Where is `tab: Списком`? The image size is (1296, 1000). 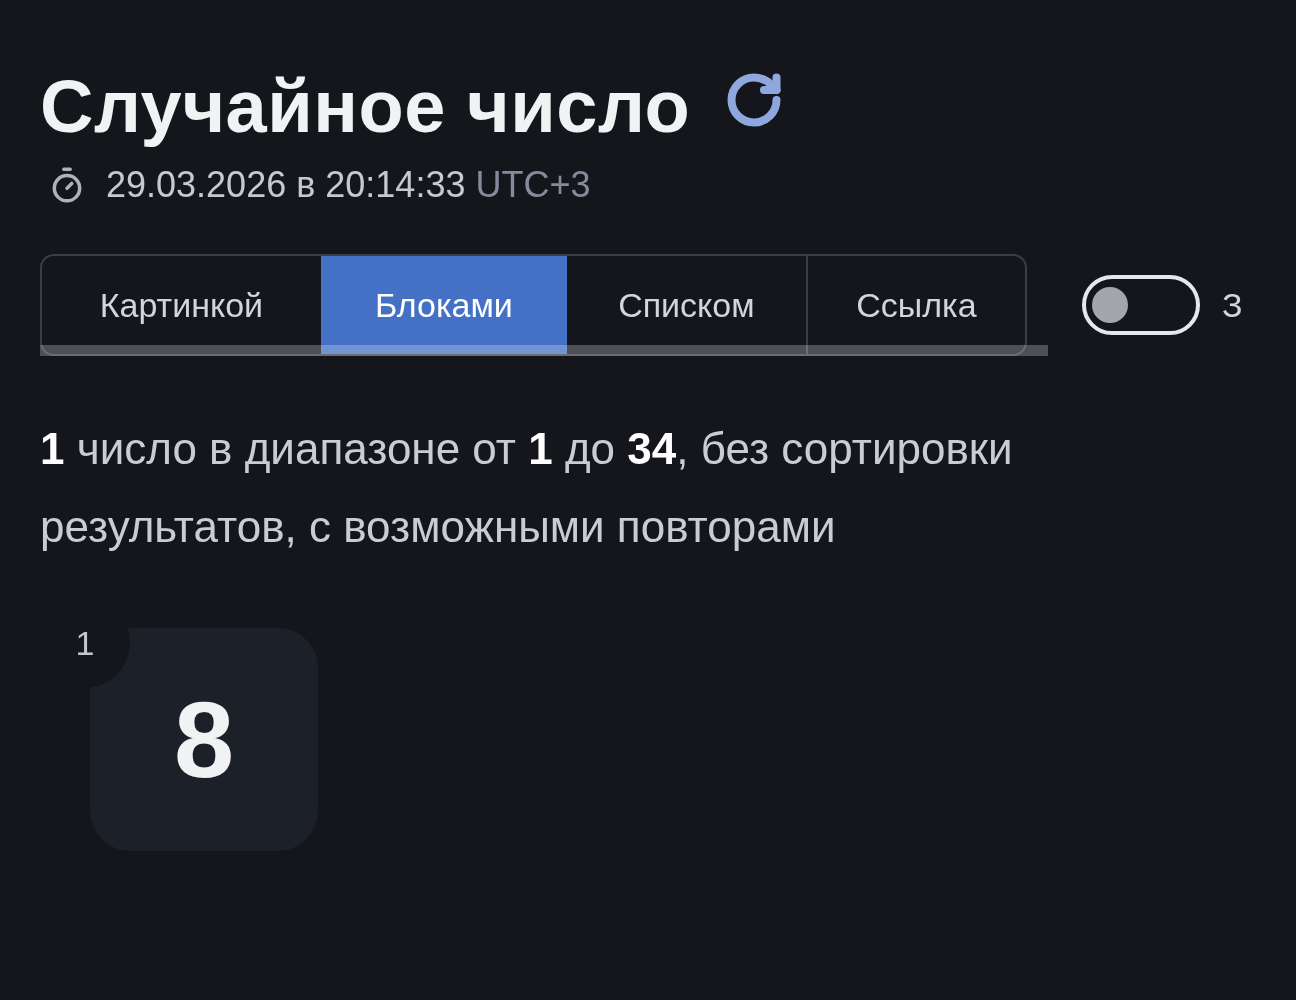
tab: Списком is located at coordinates (686, 305).